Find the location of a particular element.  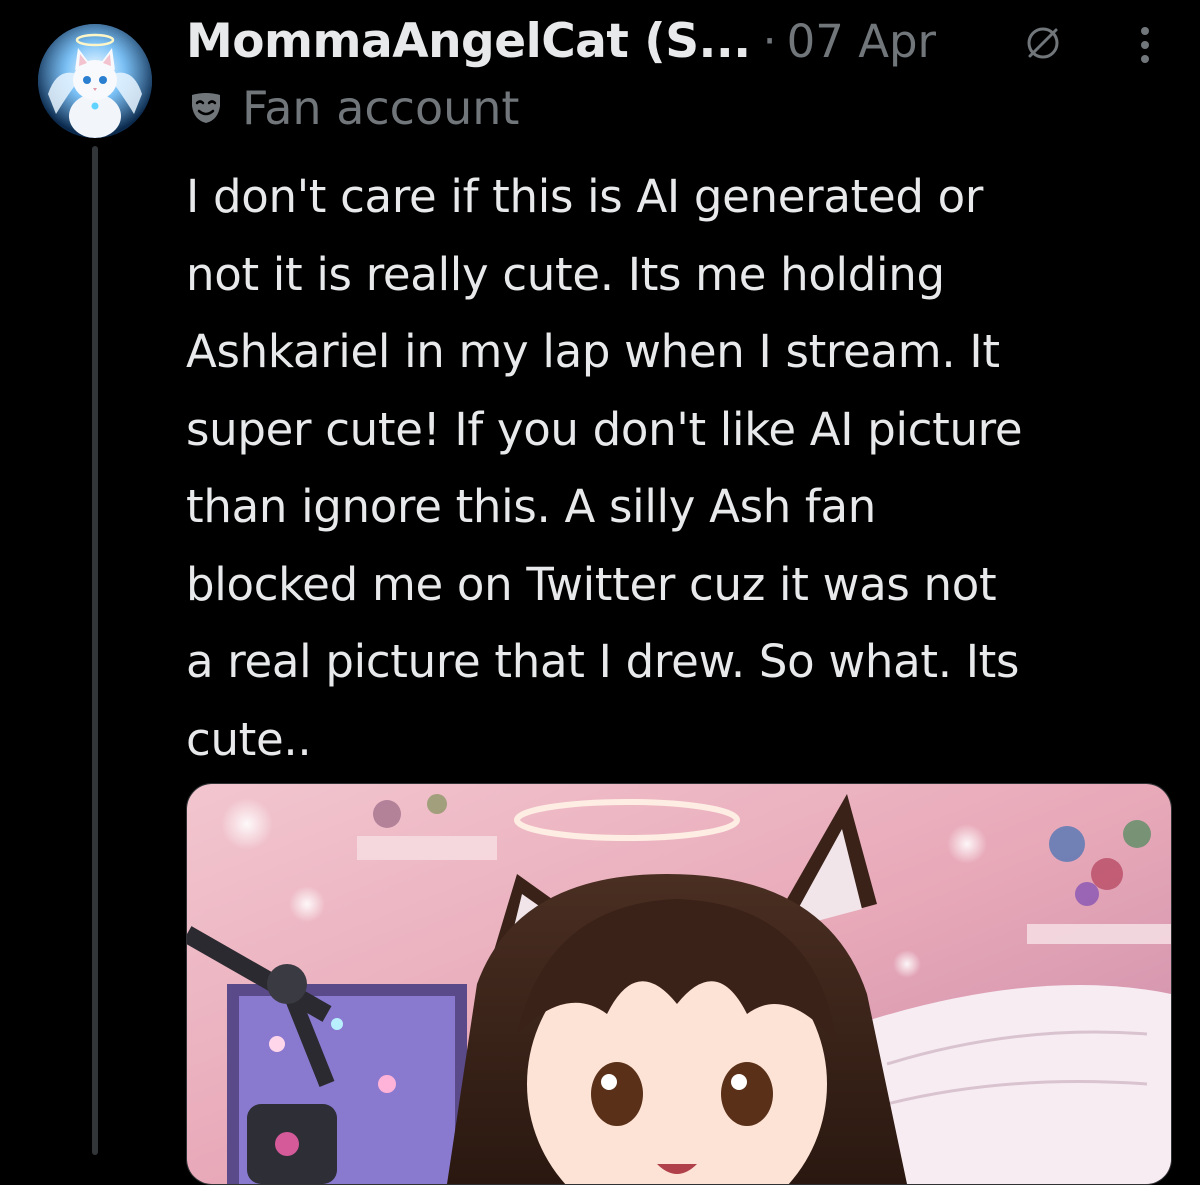

mask-icon is located at coordinates (206, 108).